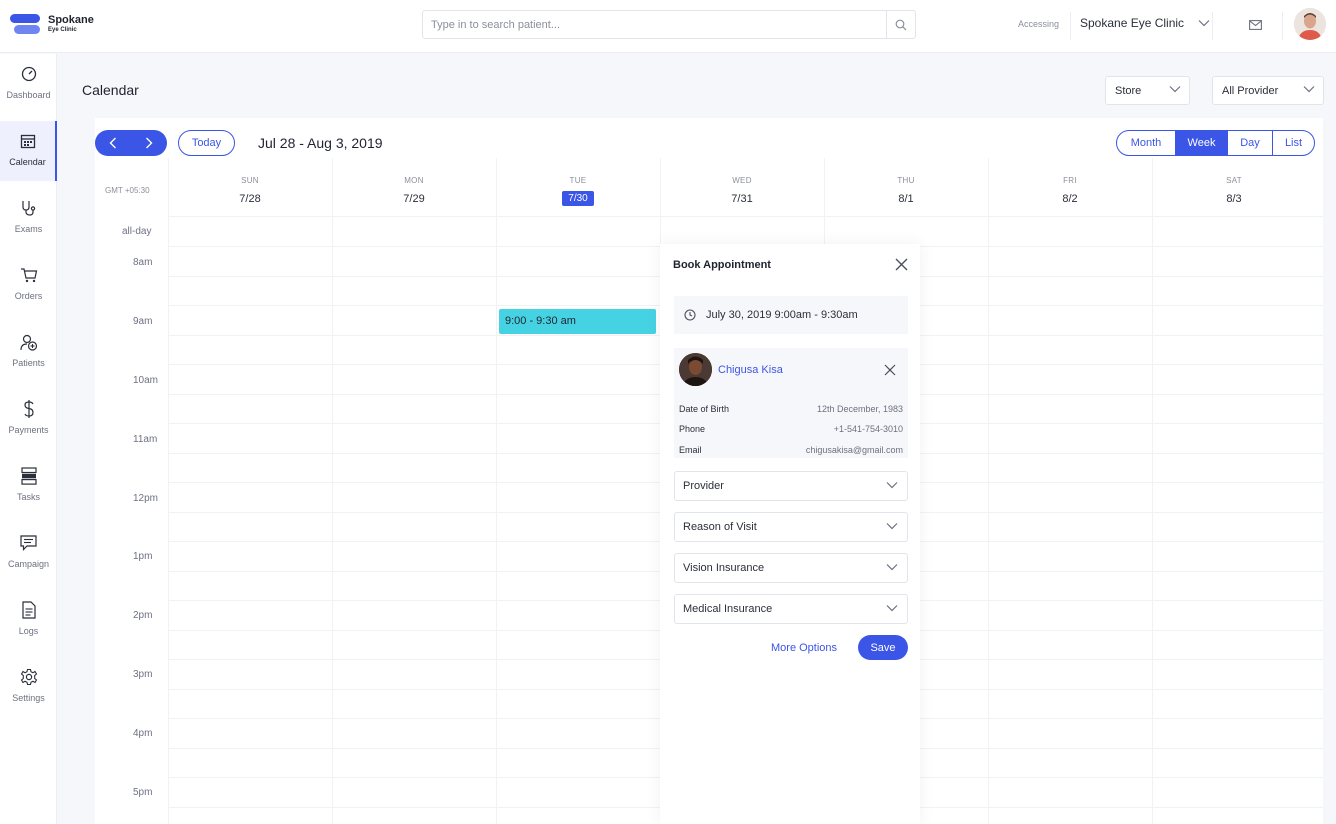  Describe the element at coordinates (578, 198) in the screenshot. I see `today-date-badge: 7/30` at that location.